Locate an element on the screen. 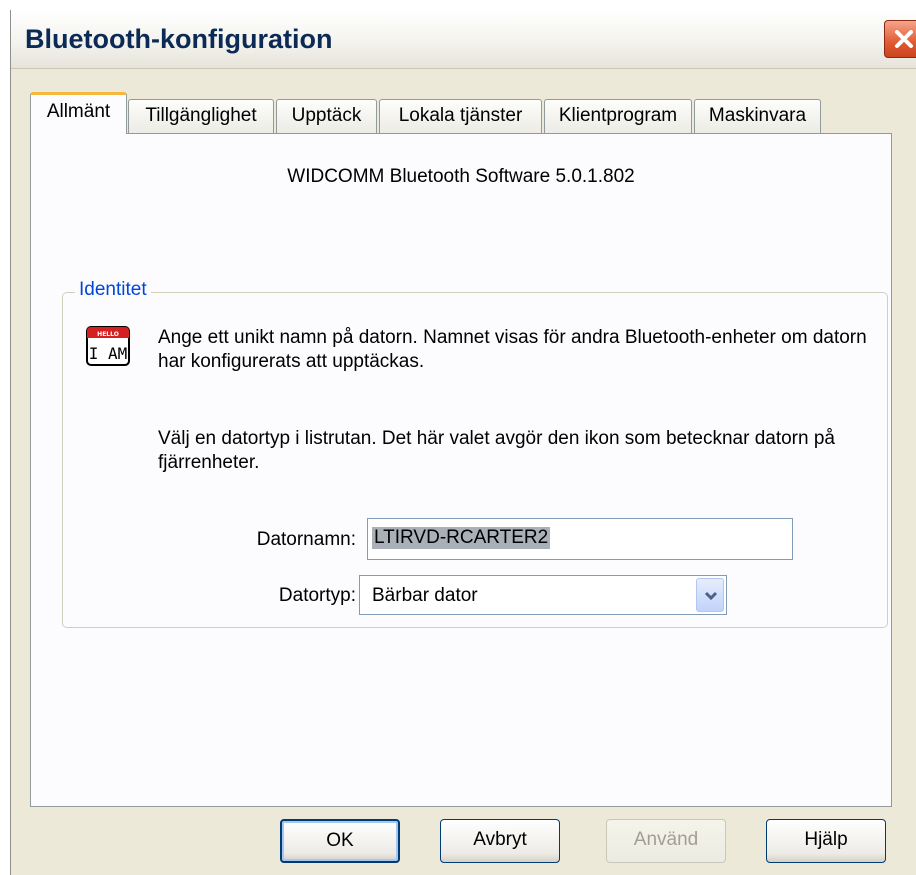 This screenshot has width=916, height=875. window-title: Bluetooth-konfiguration is located at coordinates (179, 39).